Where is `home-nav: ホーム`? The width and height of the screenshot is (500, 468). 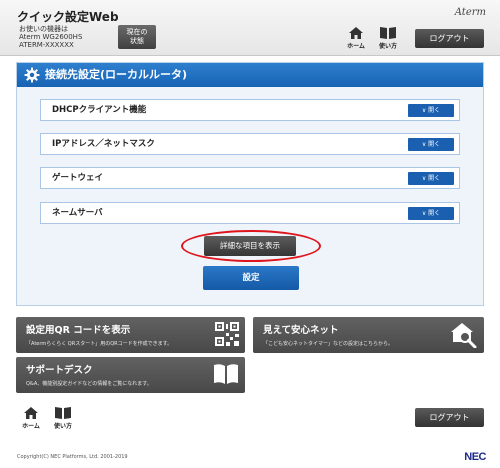 home-nav: ホーム is located at coordinates (356, 38).